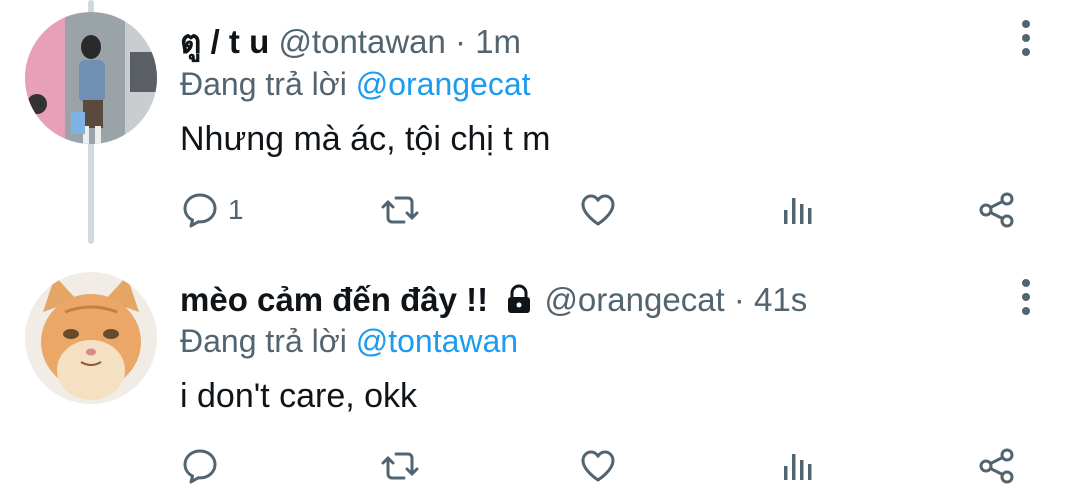 This screenshot has width=1080, height=499. I want to click on user-handle: @tontawan, so click(361, 41).